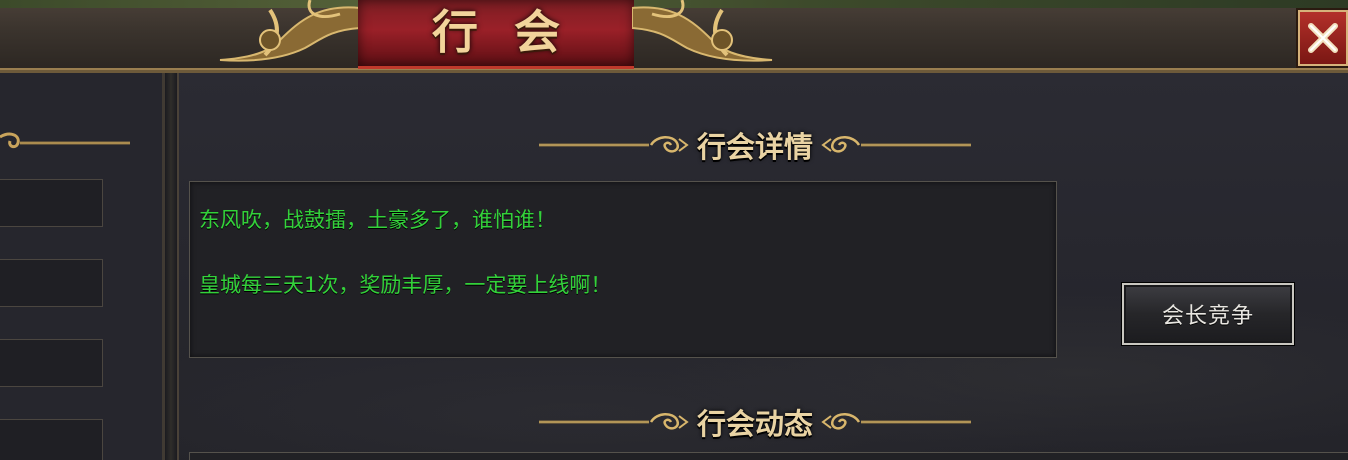 This screenshot has width=1348, height=460. Describe the element at coordinates (377, 220) in the screenshot. I see `details-line-1: 东风吹，战鼓擂，土豪多了，谁怕谁！` at that location.